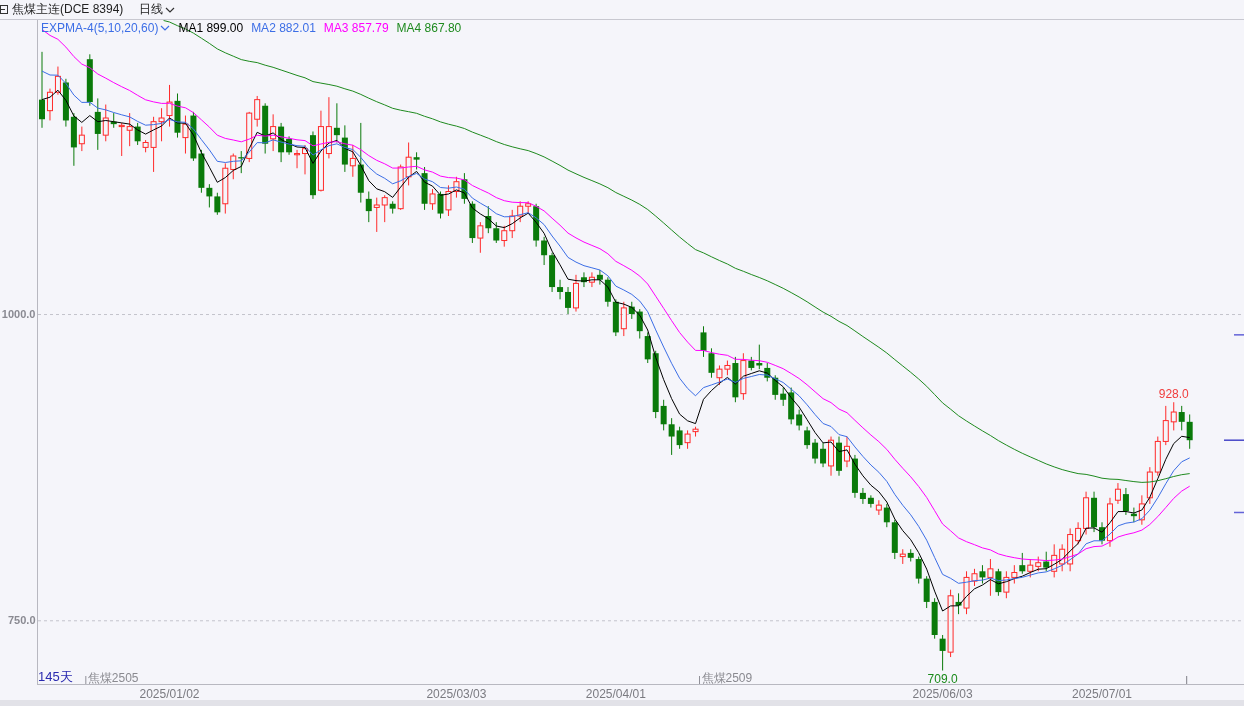 The image size is (1244, 706). What do you see at coordinates (356, 28) in the screenshot?
I see `legend-item: MA3 857.79` at bounding box center [356, 28].